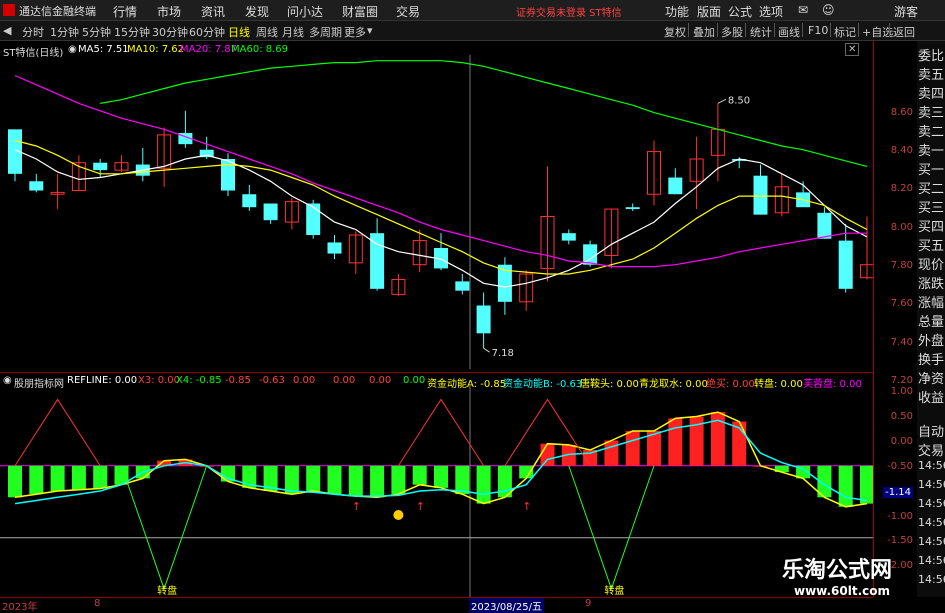 This screenshot has width=945, height=613. What do you see at coordinates (904, 32) in the screenshot?
I see `btn-back: 返回` at bounding box center [904, 32].